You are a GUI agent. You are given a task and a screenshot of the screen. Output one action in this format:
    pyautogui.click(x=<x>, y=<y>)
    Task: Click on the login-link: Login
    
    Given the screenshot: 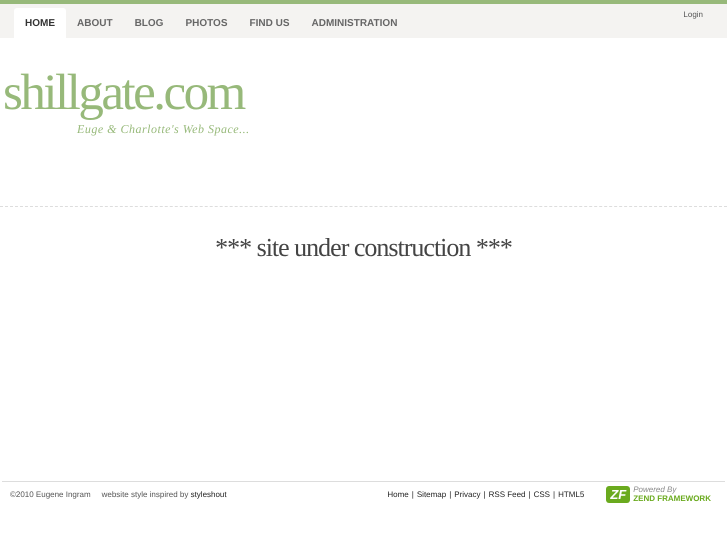 What is the action you would take?
    pyautogui.click(x=693, y=24)
    